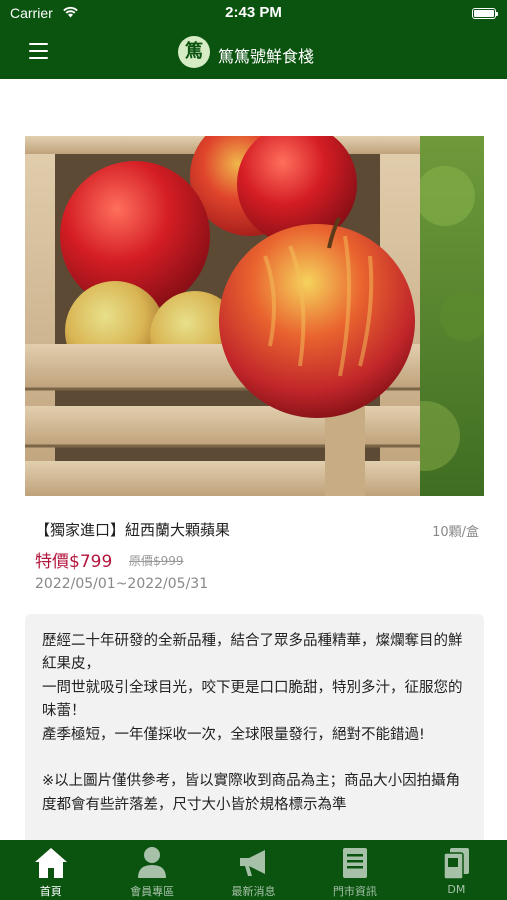 Image resolution: width=507 pixels, height=900 pixels. What do you see at coordinates (485, 13) in the screenshot?
I see `battery-icon` at bounding box center [485, 13].